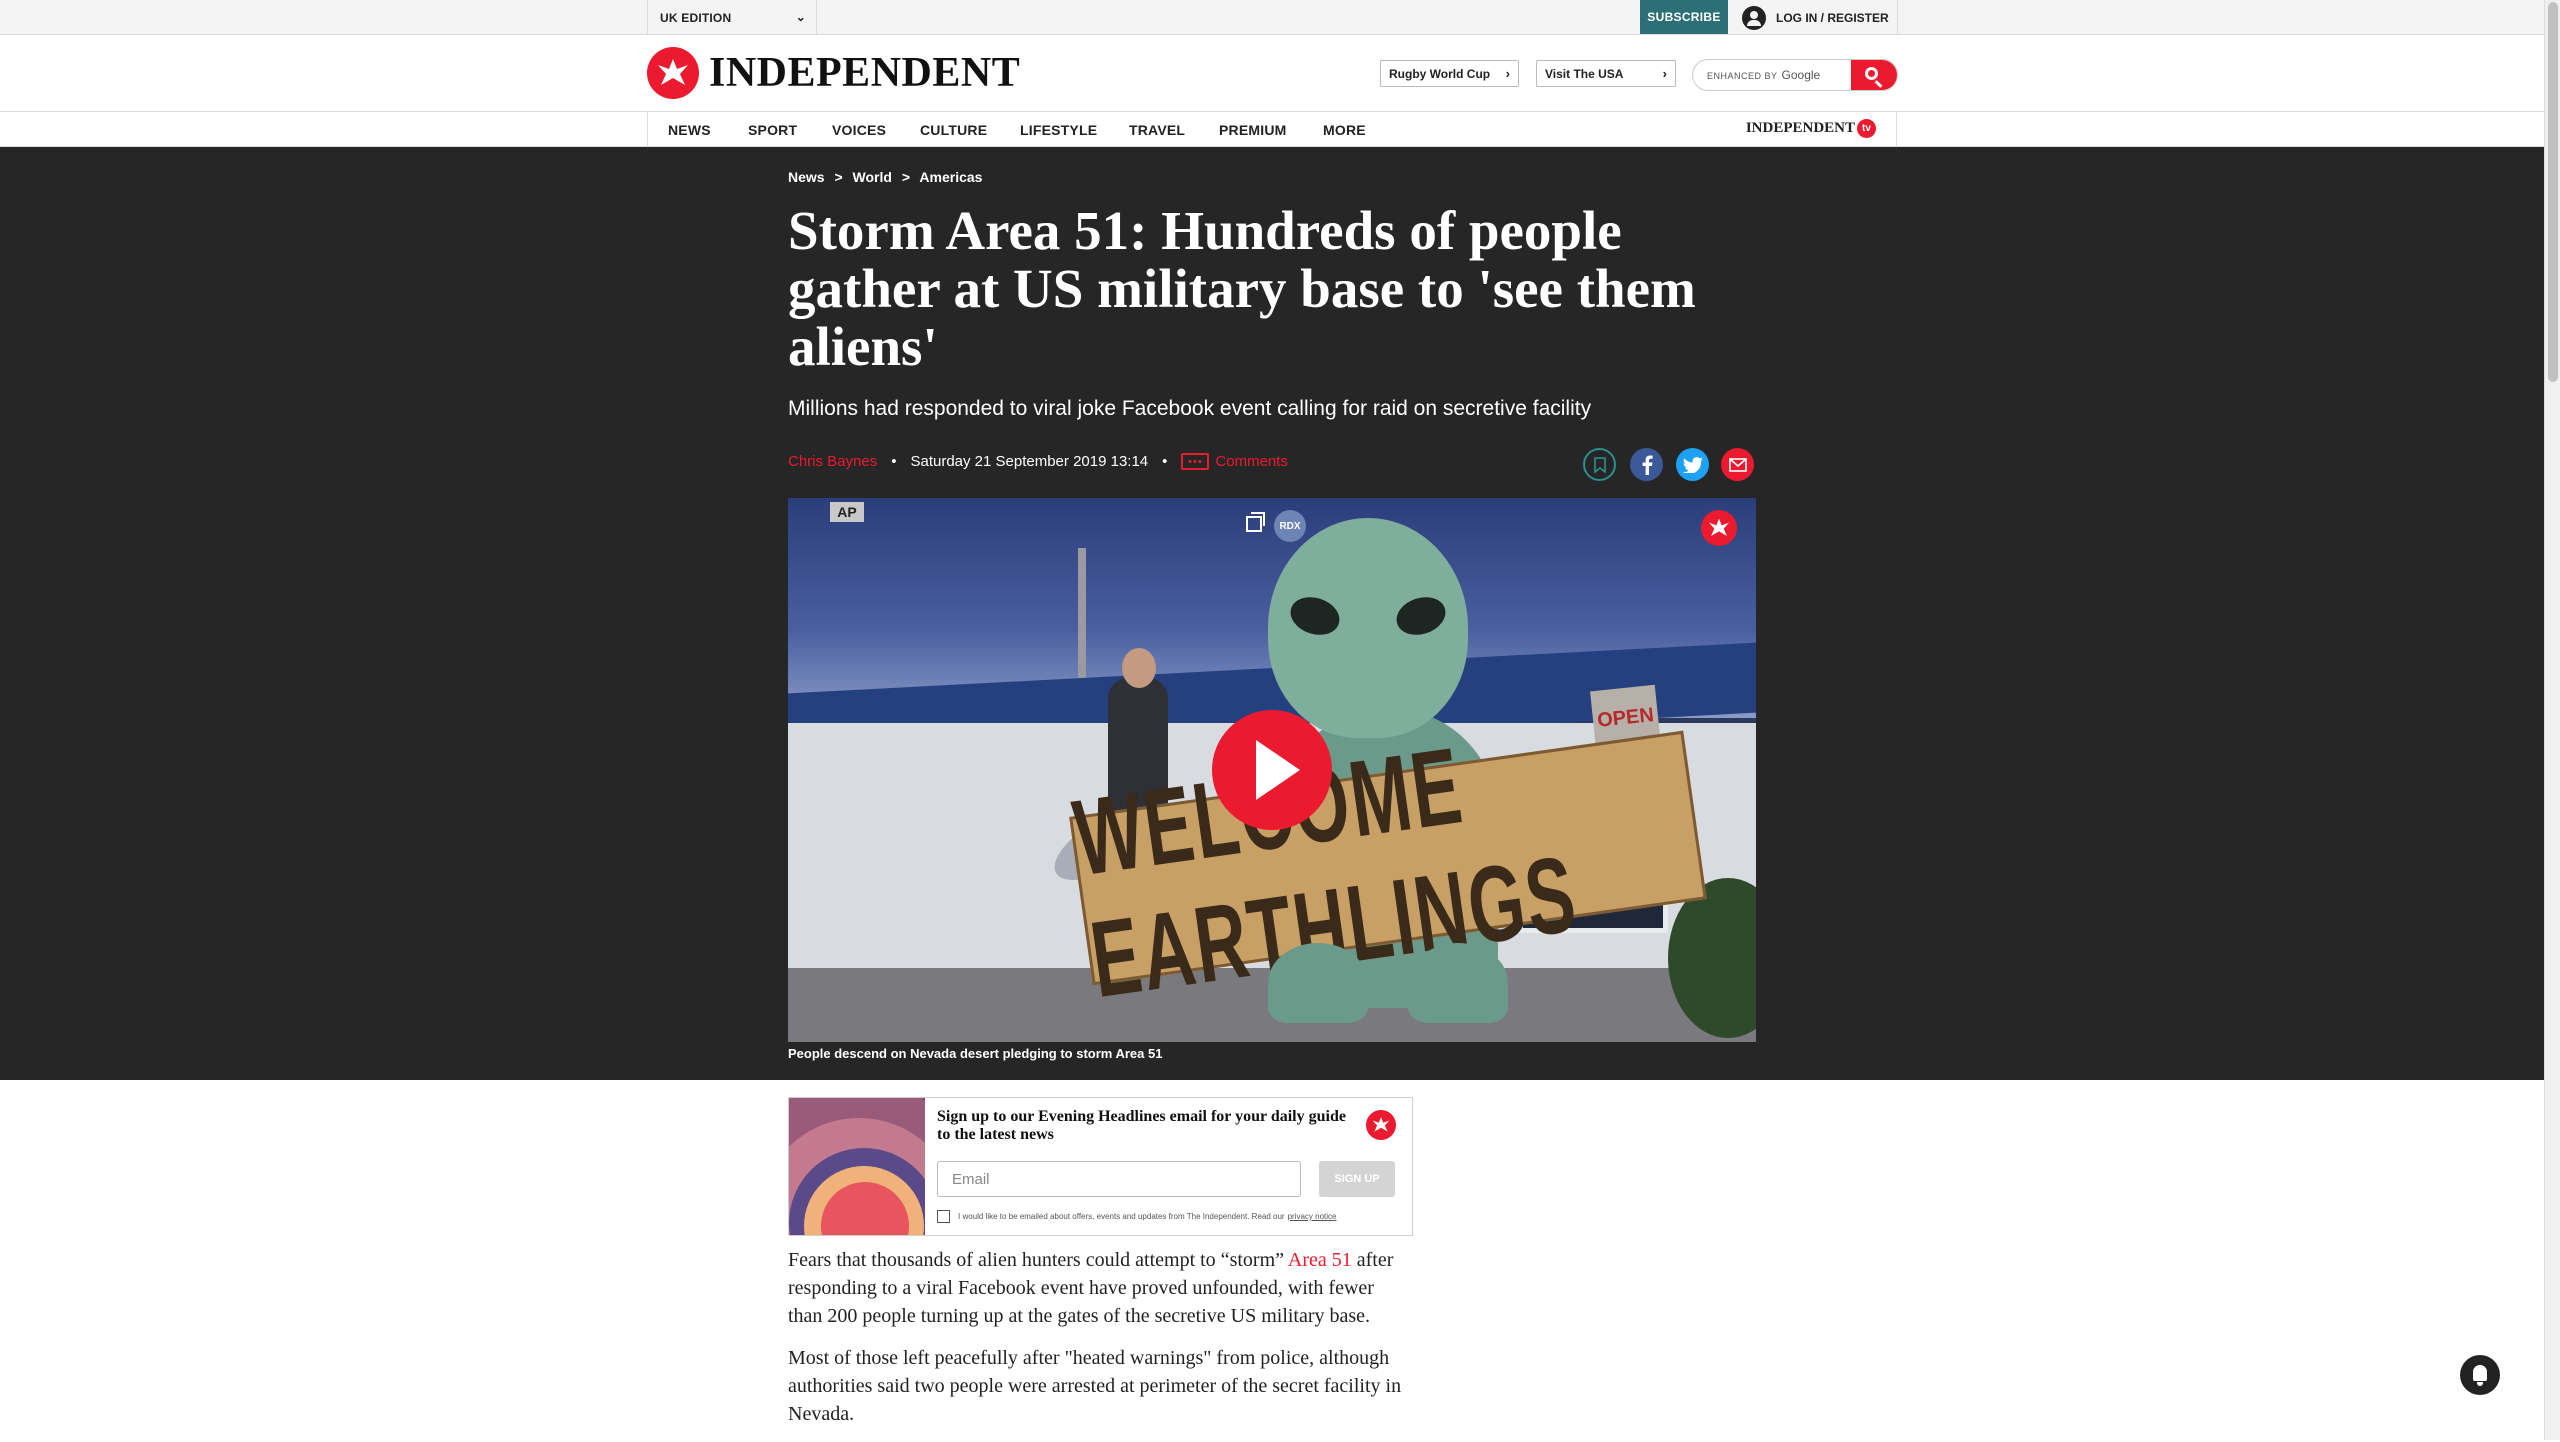 The height and width of the screenshot is (1442, 2560). I want to click on scrollbar-thumb, so click(2553, 192).